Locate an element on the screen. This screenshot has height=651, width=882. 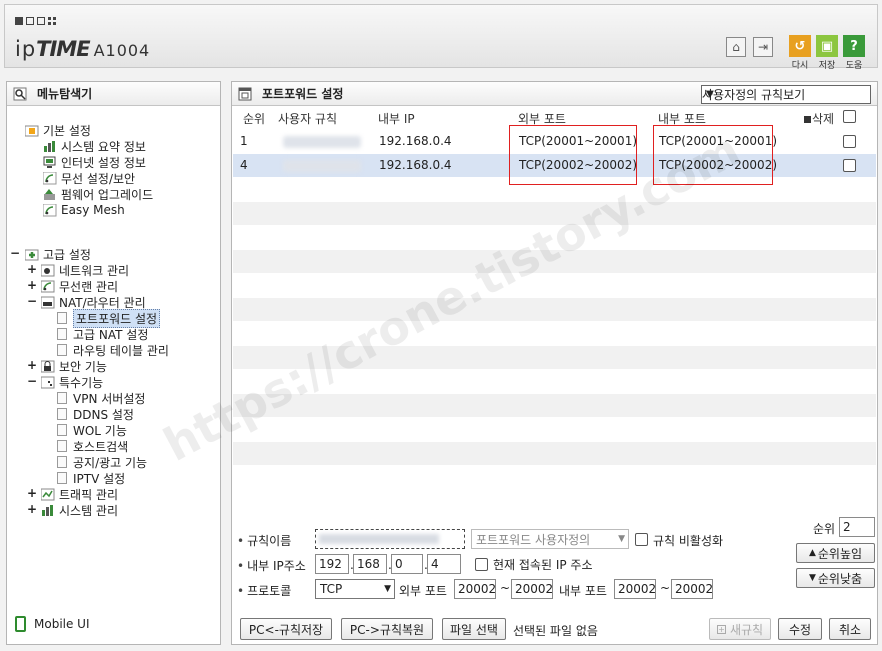
folder-plus-icon is located at coordinates (31, 254).